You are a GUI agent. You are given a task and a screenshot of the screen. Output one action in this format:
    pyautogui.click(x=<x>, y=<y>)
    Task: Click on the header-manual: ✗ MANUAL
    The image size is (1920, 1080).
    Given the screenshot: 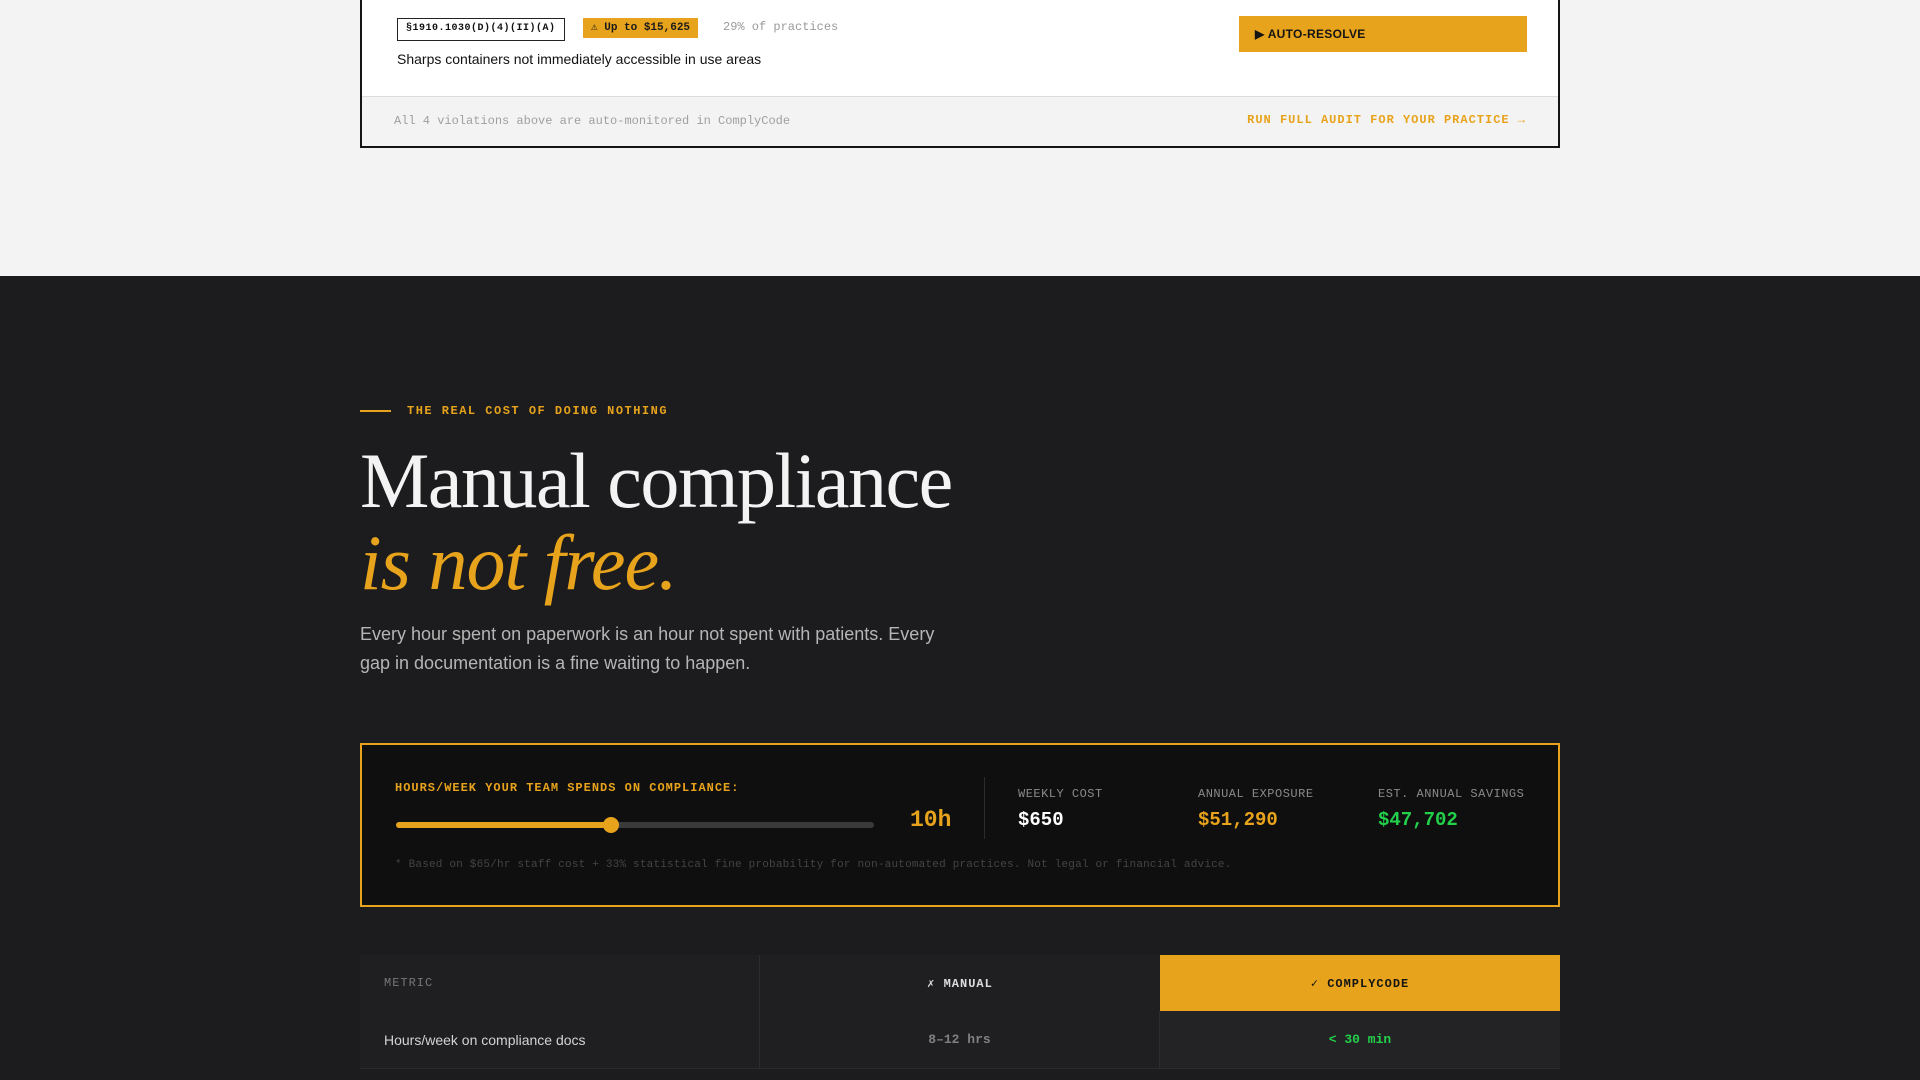 What is the action you would take?
    pyautogui.click(x=960, y=983)
    